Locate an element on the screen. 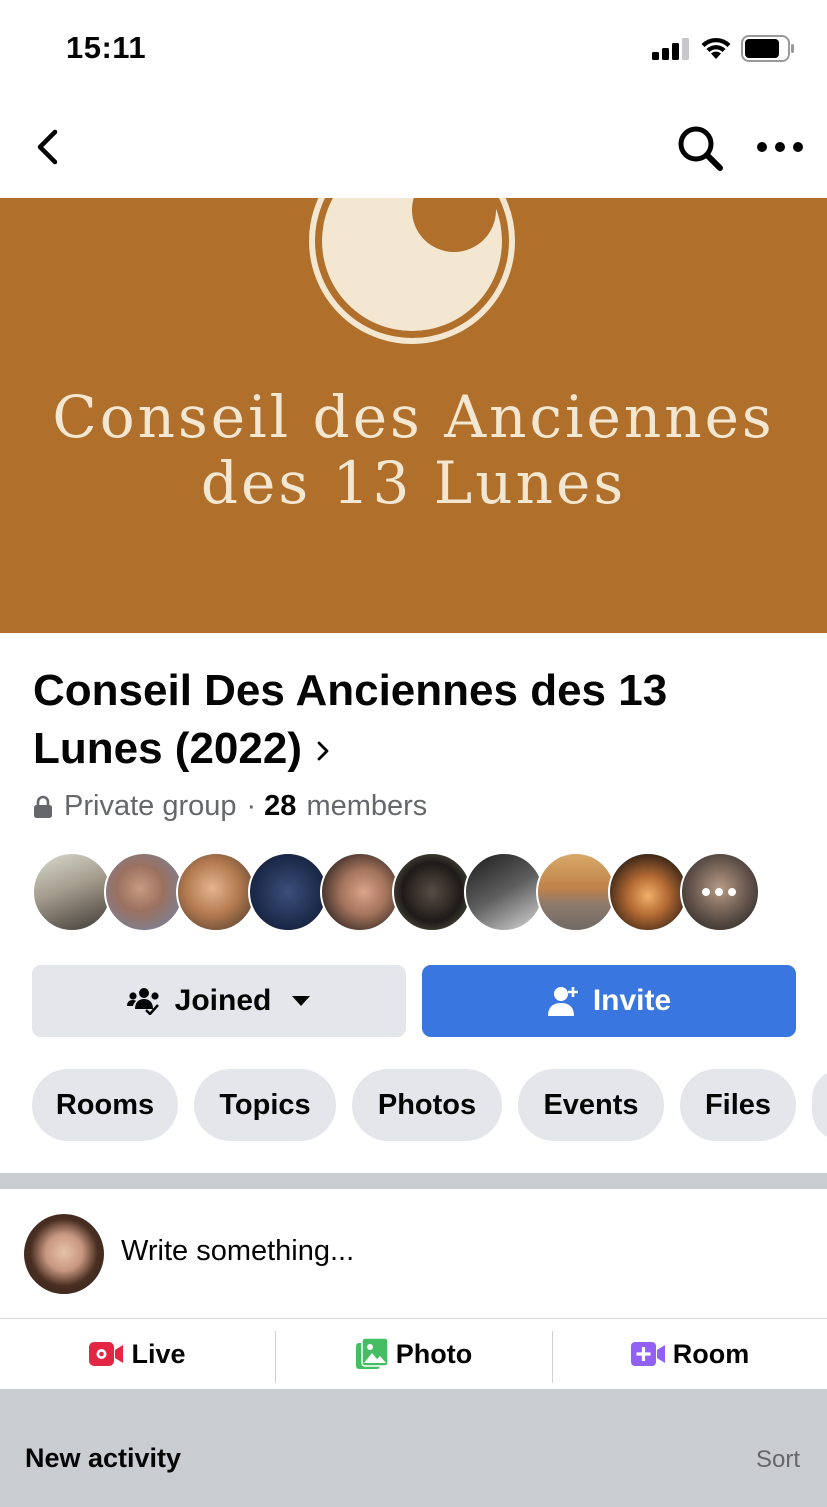 Image resolution: width=827 pixels, height=1507 pixels. tab-label: Events is located at coordinates (591, 1104).